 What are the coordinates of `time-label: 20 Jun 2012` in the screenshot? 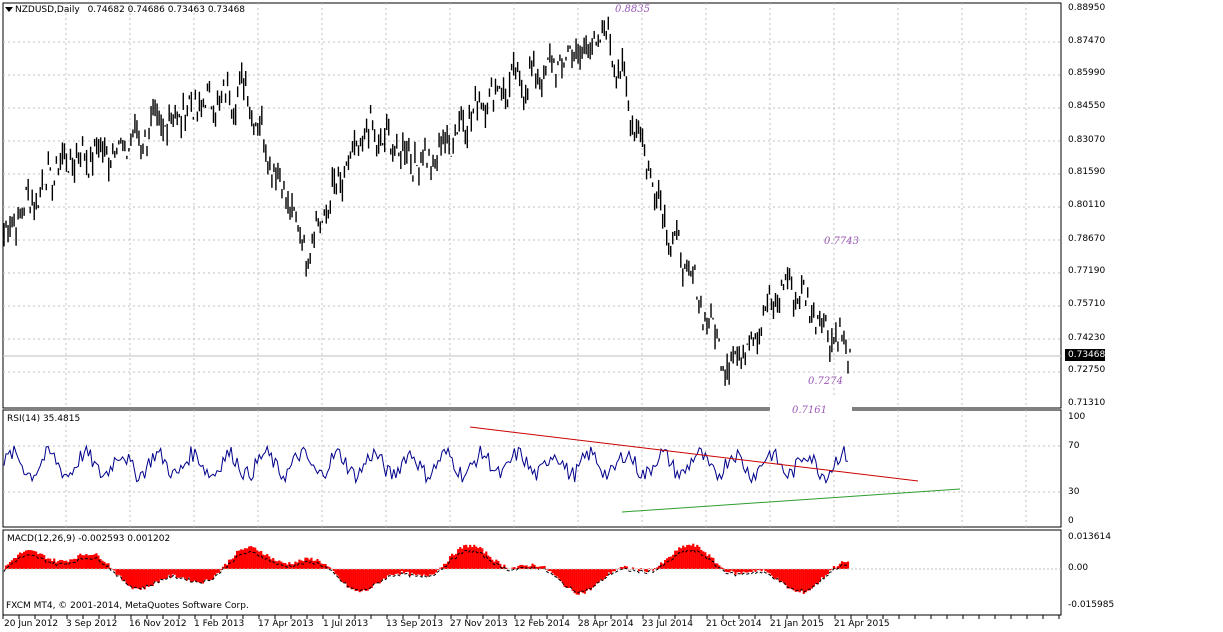 It's located at (31, 624).